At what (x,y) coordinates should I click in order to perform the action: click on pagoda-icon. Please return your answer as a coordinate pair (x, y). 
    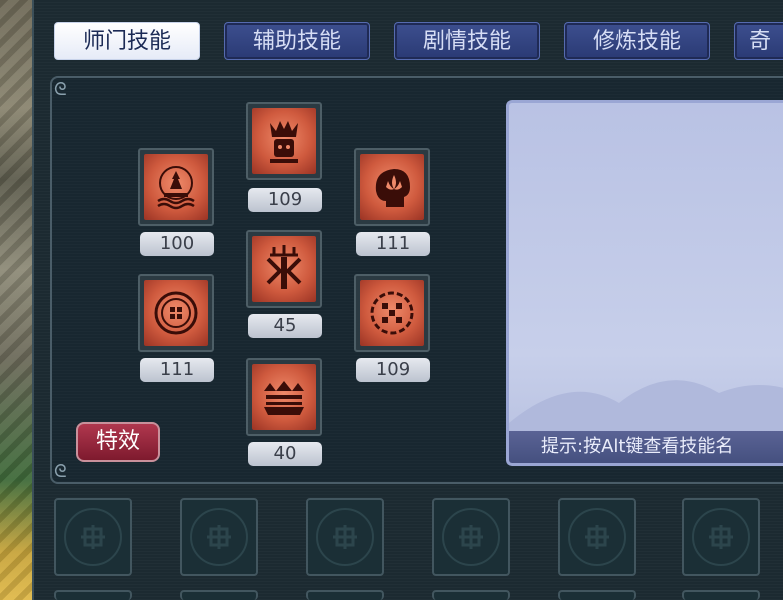
    Looking at the image, I should click on (176, 188).